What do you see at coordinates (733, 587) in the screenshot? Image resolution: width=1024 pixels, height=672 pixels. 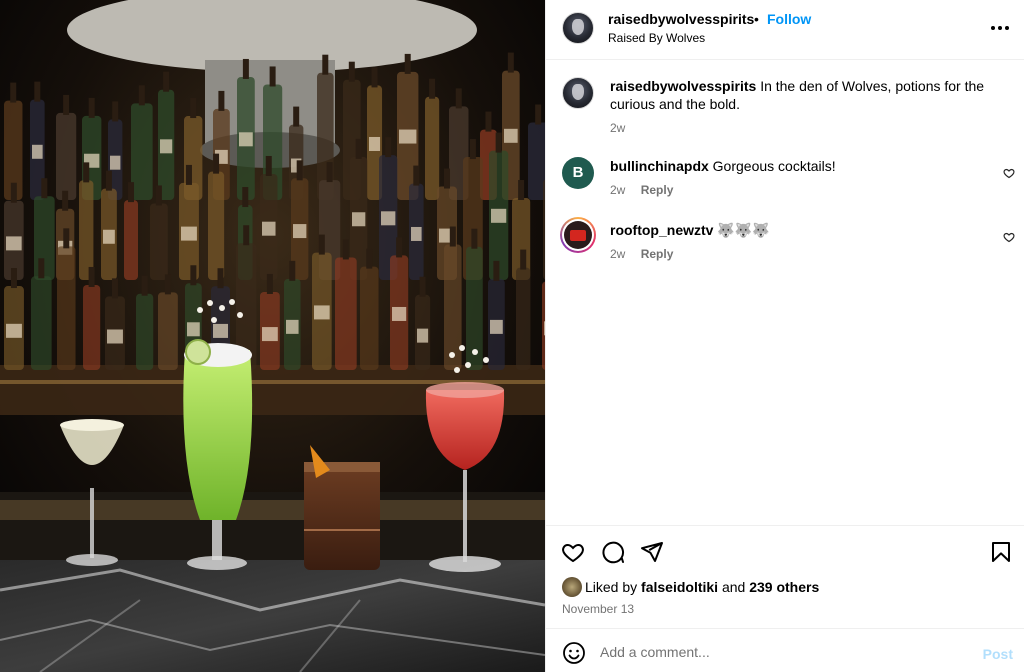 I see `likes-connector: and` at bounding box center [733, 587].